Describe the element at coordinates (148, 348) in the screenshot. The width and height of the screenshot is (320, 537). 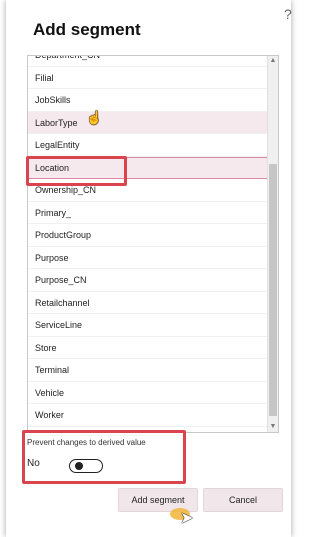
I see `segment-item: Store` at that location.